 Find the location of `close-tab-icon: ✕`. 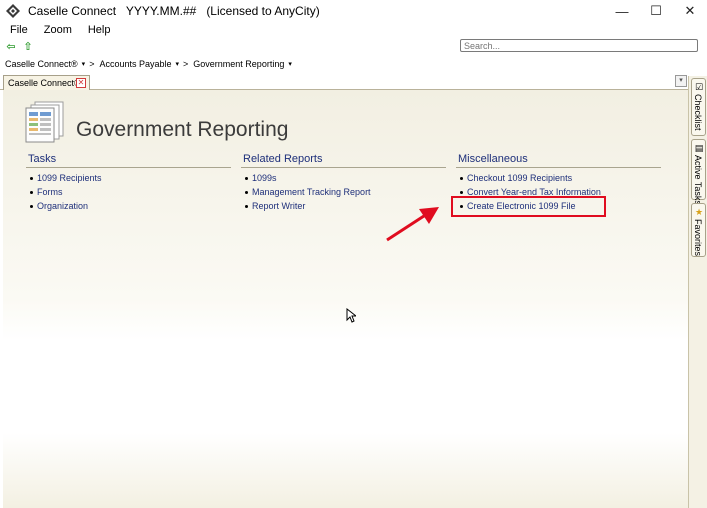

close-tab-icon: ✕ is located at coordinates (81, 83).